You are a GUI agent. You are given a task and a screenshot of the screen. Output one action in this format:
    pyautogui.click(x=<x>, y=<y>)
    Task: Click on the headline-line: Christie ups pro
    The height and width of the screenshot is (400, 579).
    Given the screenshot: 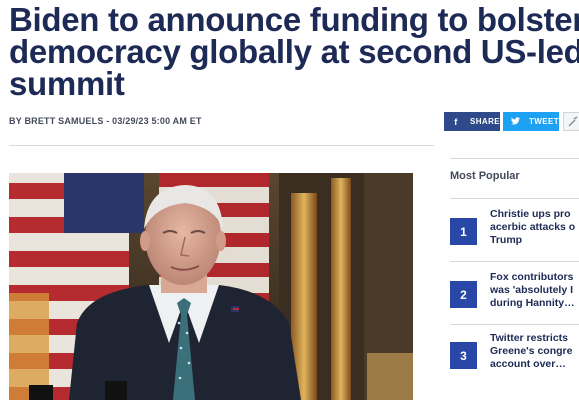 What is the action you would take?
    pyautogui.click(x=530, y=214)
    